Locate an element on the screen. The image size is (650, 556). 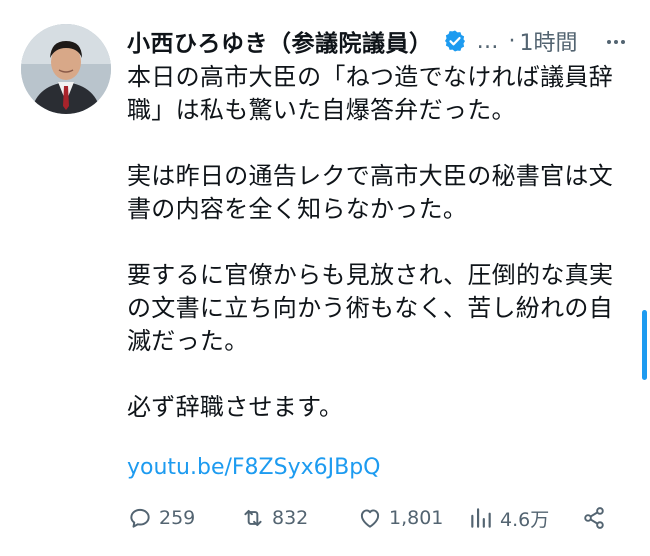
like-button: 1,801 is located at coordinates (400, 518).